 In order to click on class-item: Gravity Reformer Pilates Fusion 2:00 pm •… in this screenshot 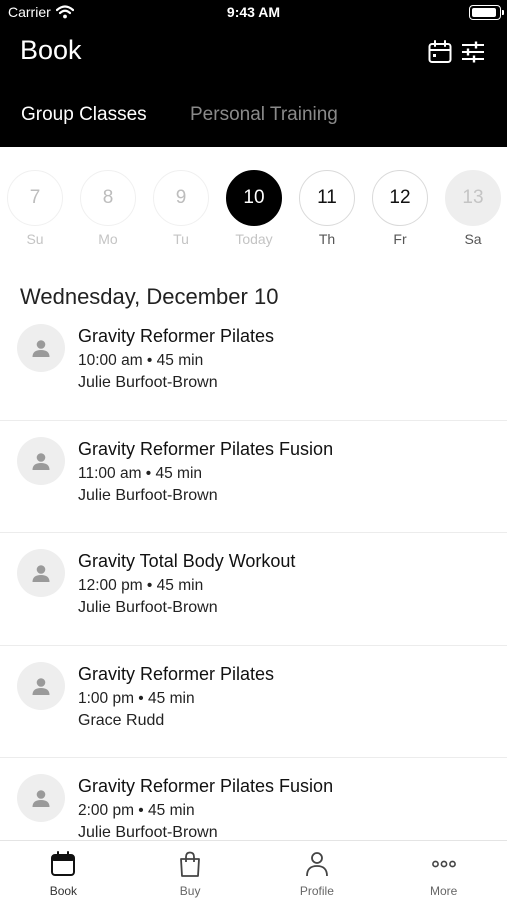, I will do `click(253, 799)`.